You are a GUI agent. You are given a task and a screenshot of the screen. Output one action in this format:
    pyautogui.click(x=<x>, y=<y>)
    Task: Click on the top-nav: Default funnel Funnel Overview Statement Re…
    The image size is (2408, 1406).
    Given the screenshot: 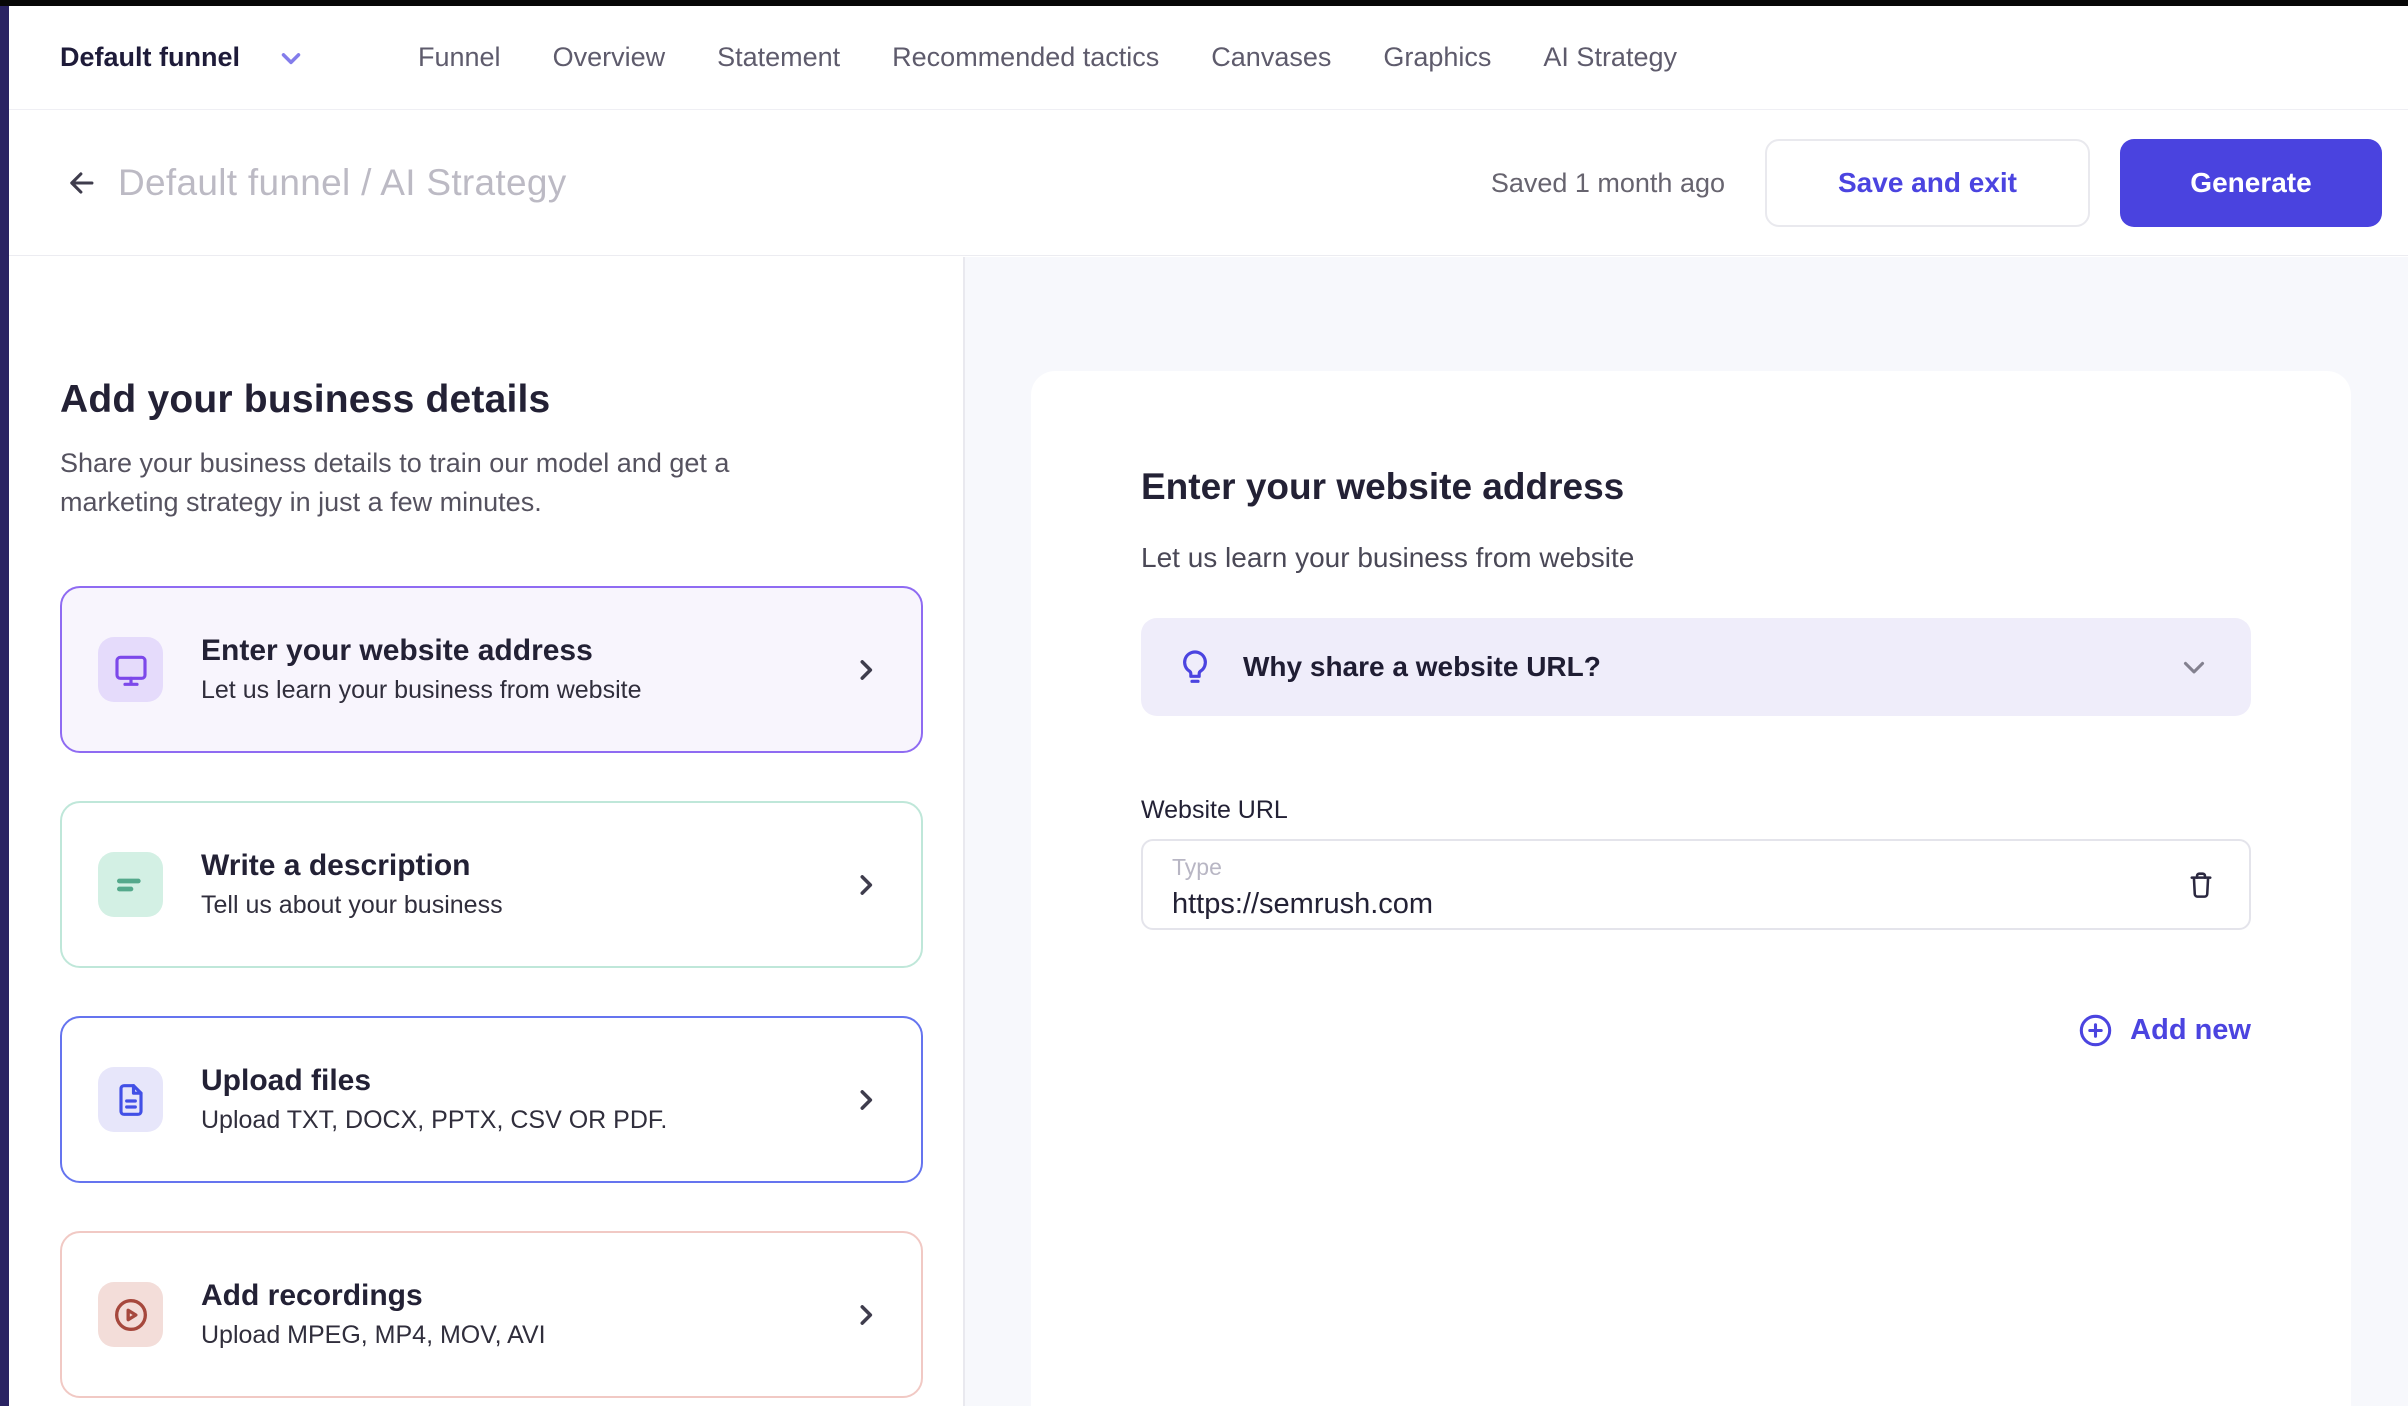 What is the action you would take?
    pyautogui.click(x=1208, y=58)
    